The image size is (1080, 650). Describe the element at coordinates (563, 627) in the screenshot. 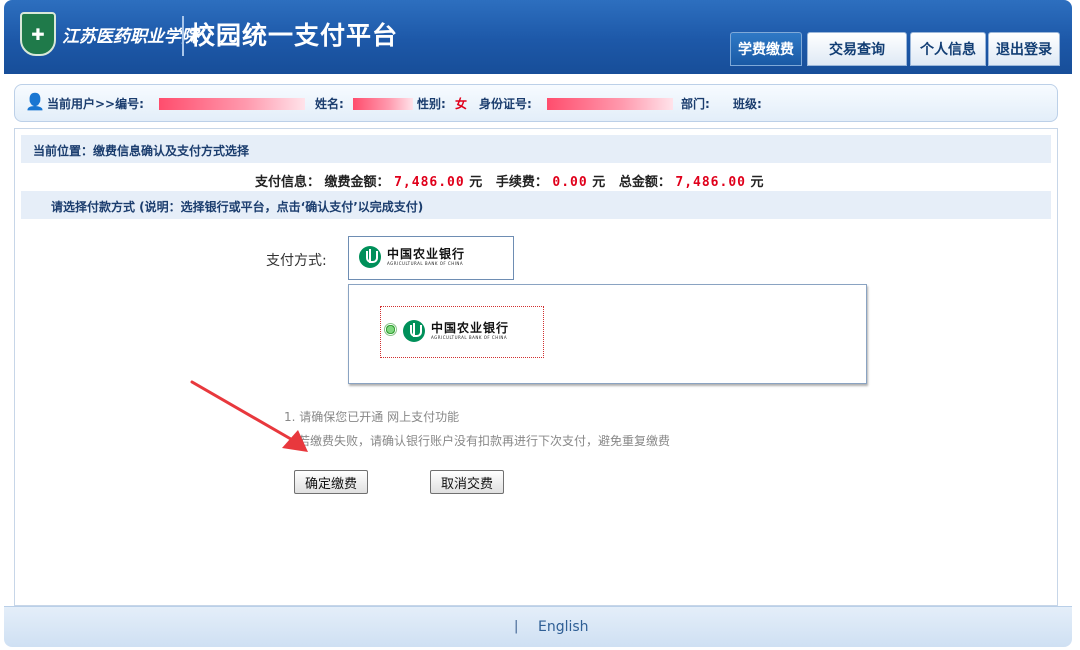

I see `english-link: English` at that location.